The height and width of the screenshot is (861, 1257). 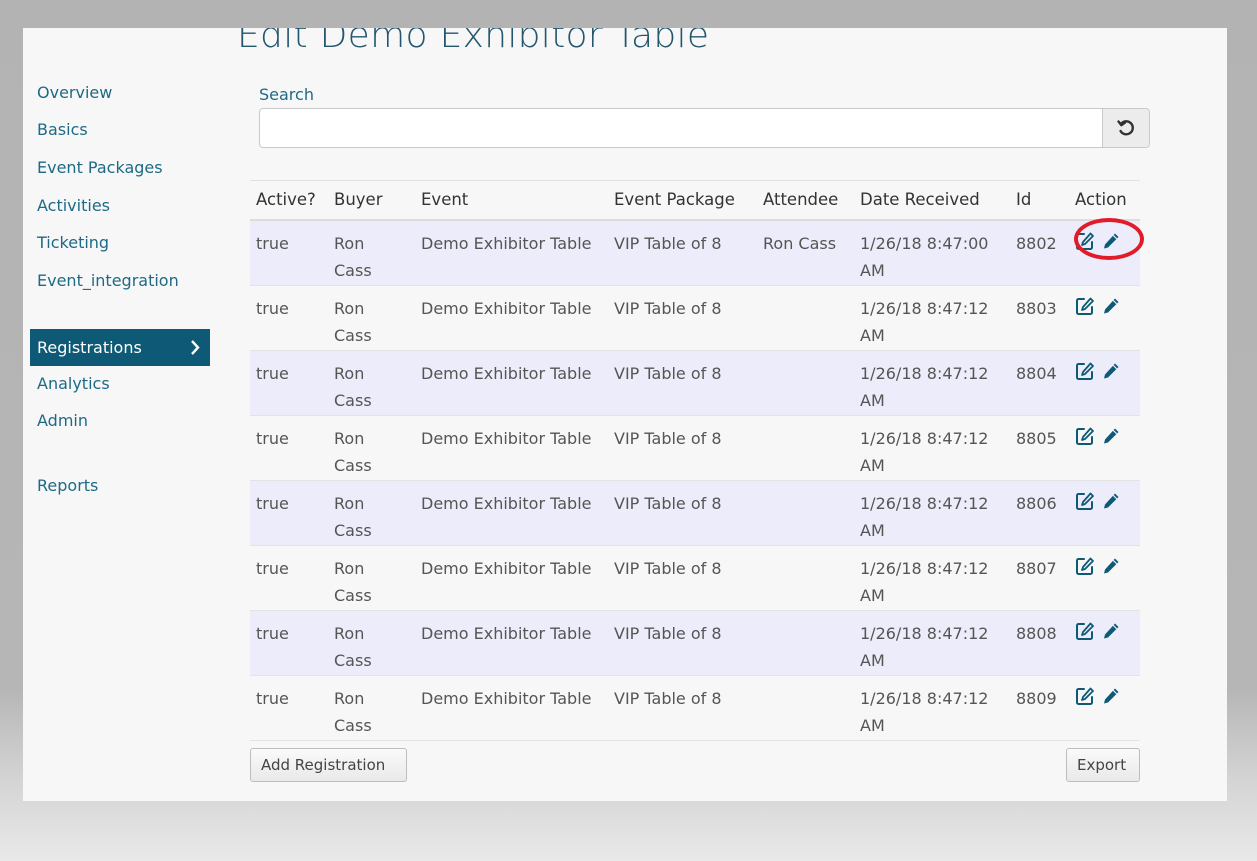 What do you see at coordinates (1036, 503) in the screenshot?
I see `cell-id: 8806` at bounding box center [1036, 503].